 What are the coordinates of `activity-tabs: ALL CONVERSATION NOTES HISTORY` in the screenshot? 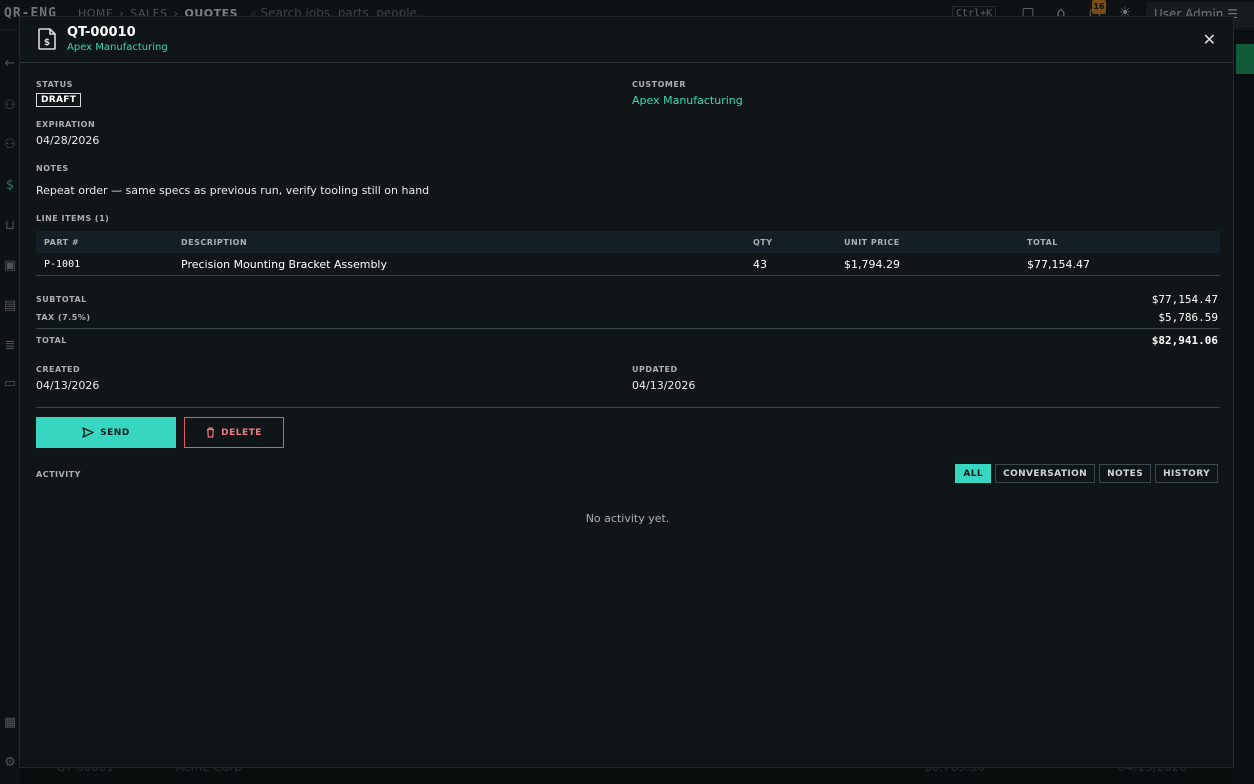 It's located at (1086, 473).